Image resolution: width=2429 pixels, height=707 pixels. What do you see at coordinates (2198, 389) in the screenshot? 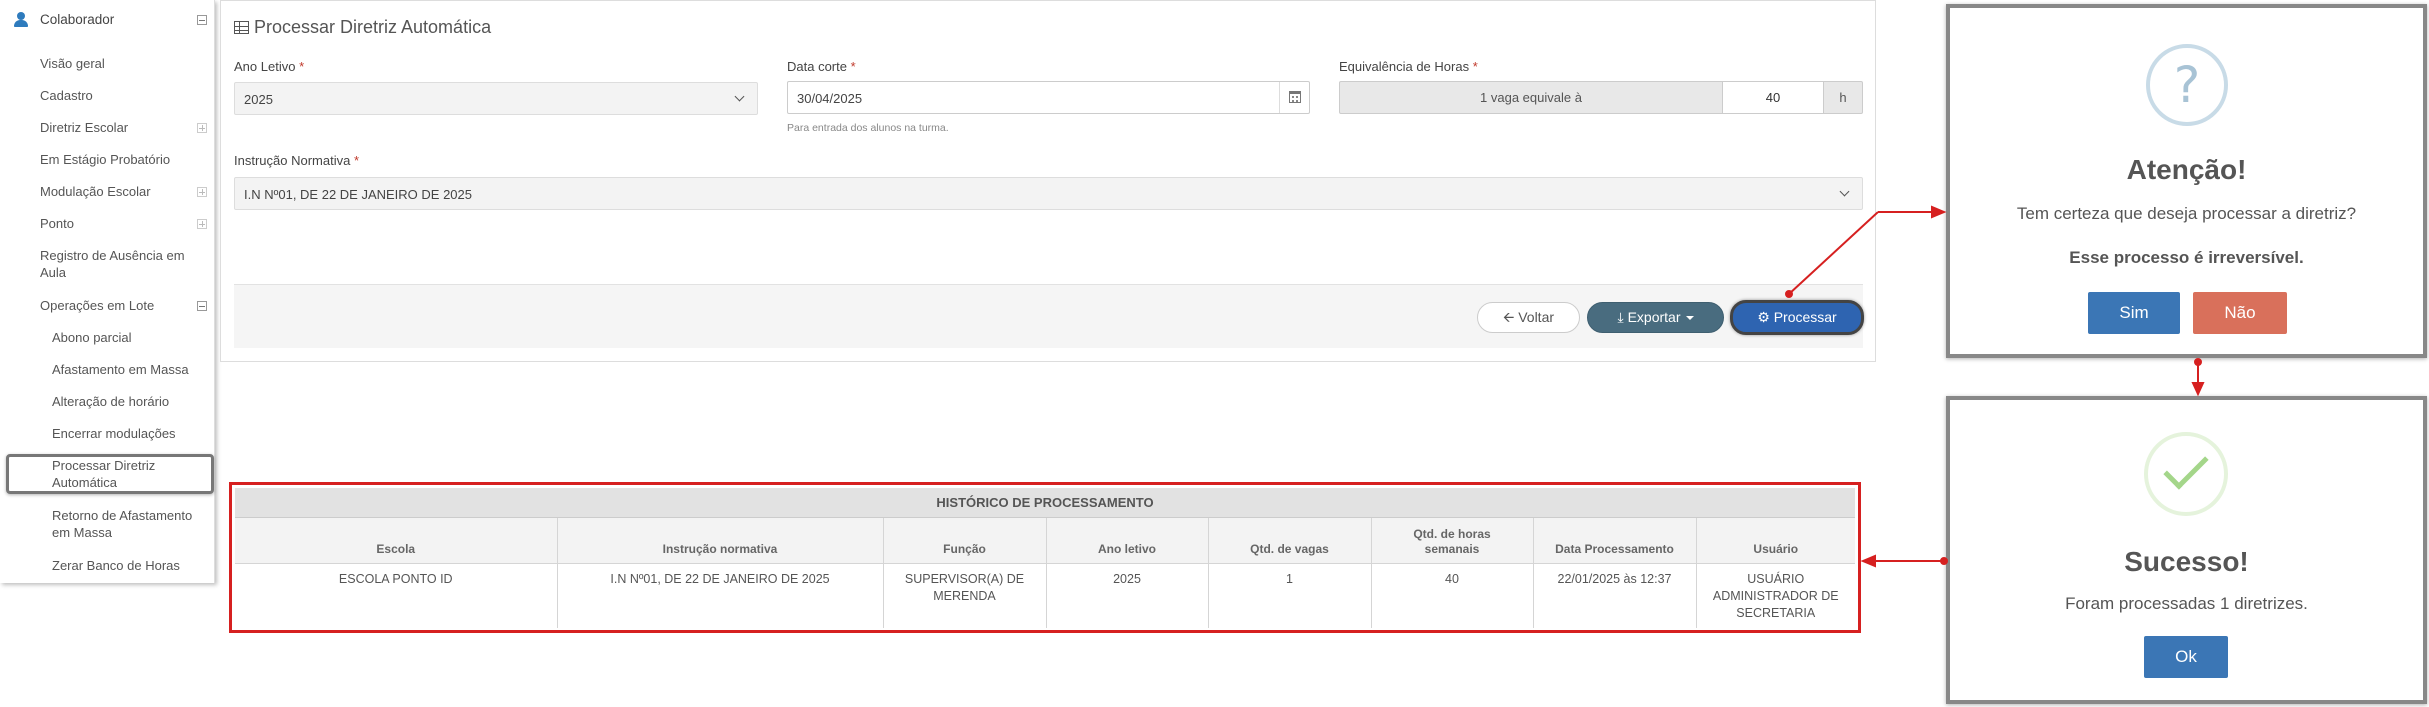
I see `arrowhead-down` at bounding box center [2198, 389].